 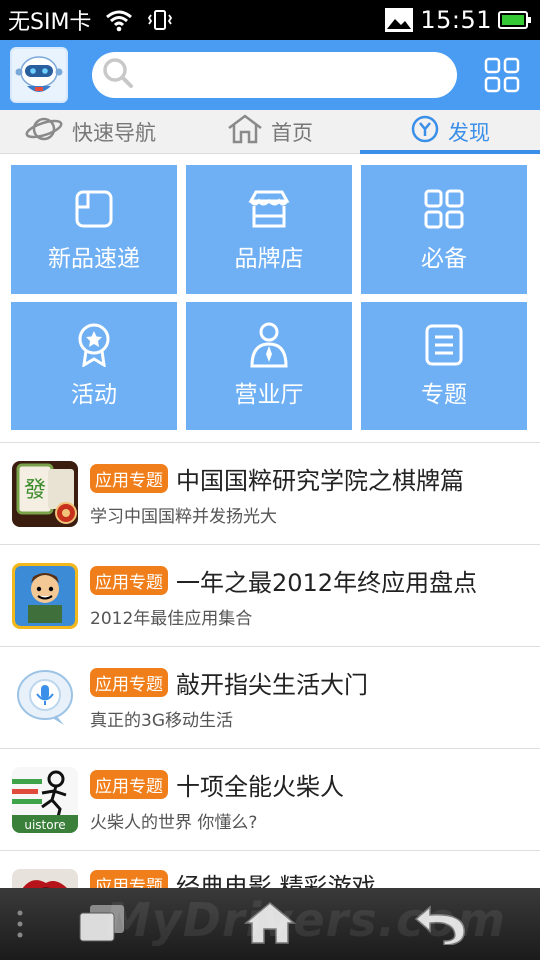 What do you see at coordinates (399, 20) in the screenshot?
I see `picture-notification-icon` at bounding box center [399, 20].